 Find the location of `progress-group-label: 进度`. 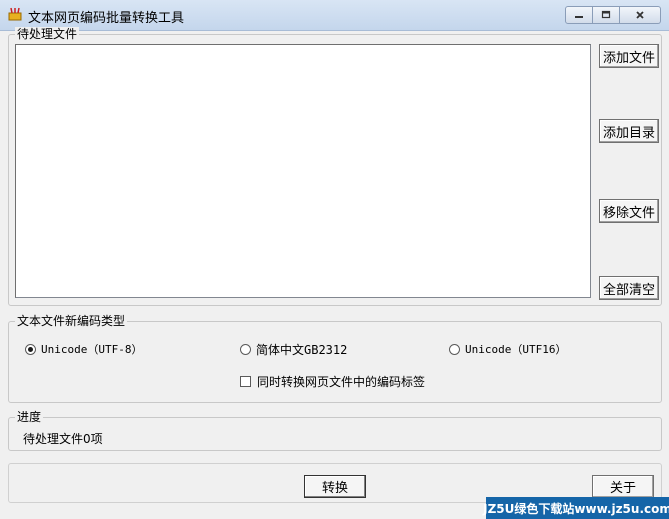

progress-group-label: 进度 is located at coordinates (29, 417).